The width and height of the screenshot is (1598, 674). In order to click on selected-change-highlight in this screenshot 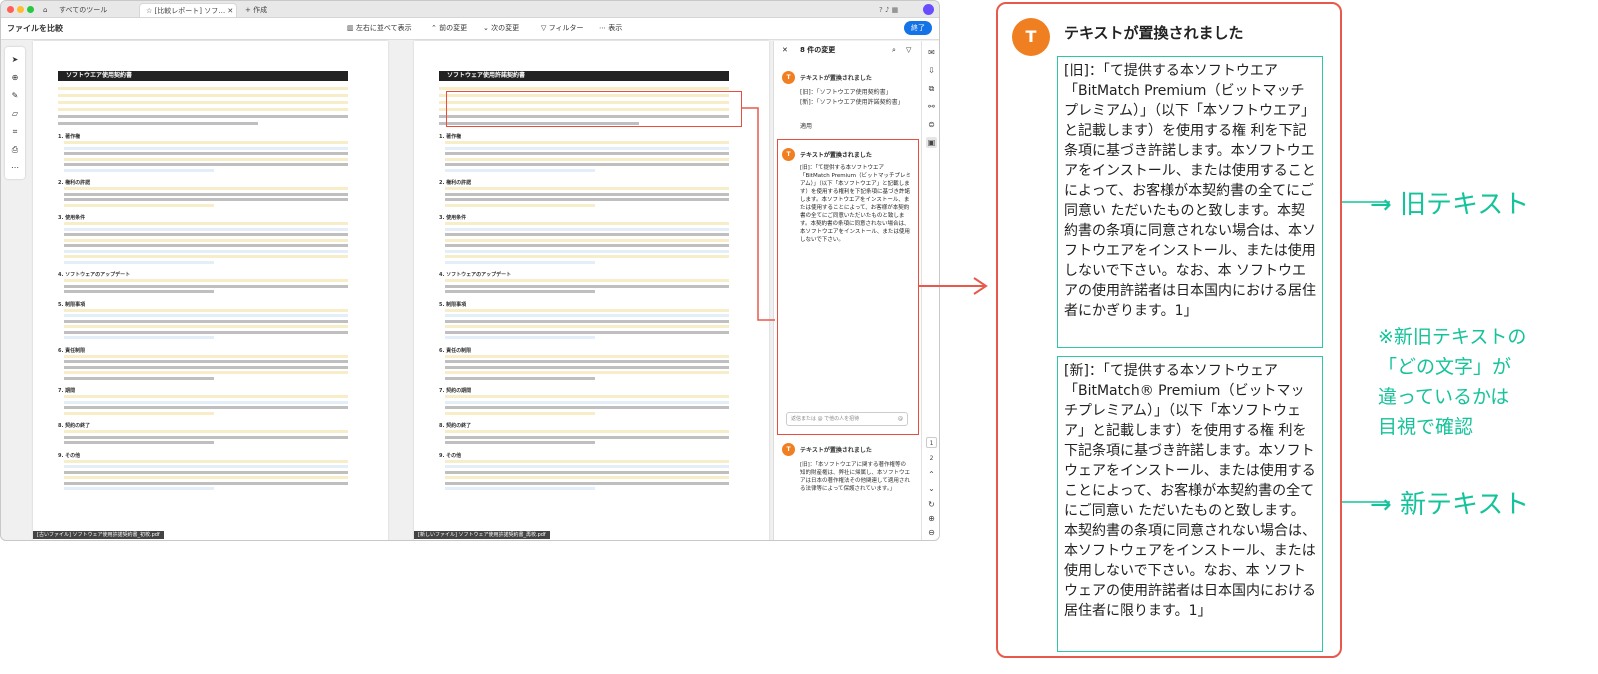, I will do `click(594, 109)`.